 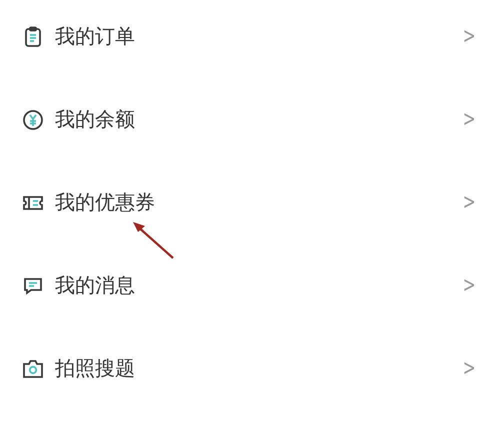 What do you see at coordinates (33, 369) in the screenshot?
I see `camera-icon` at bounding box center [33, 369].